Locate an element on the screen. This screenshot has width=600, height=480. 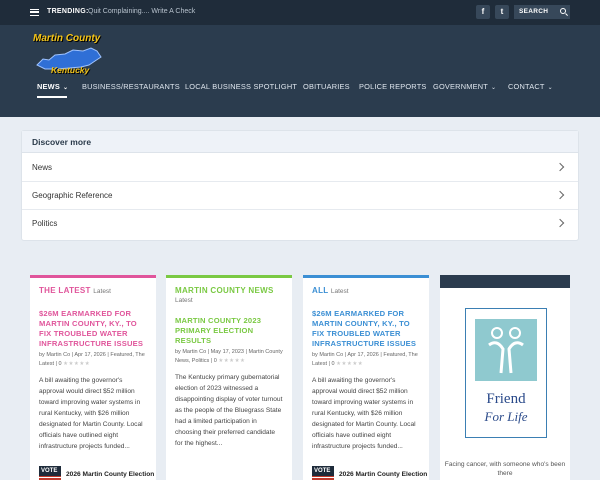
search-input: SEARCH is located at coordinates (542, 12).